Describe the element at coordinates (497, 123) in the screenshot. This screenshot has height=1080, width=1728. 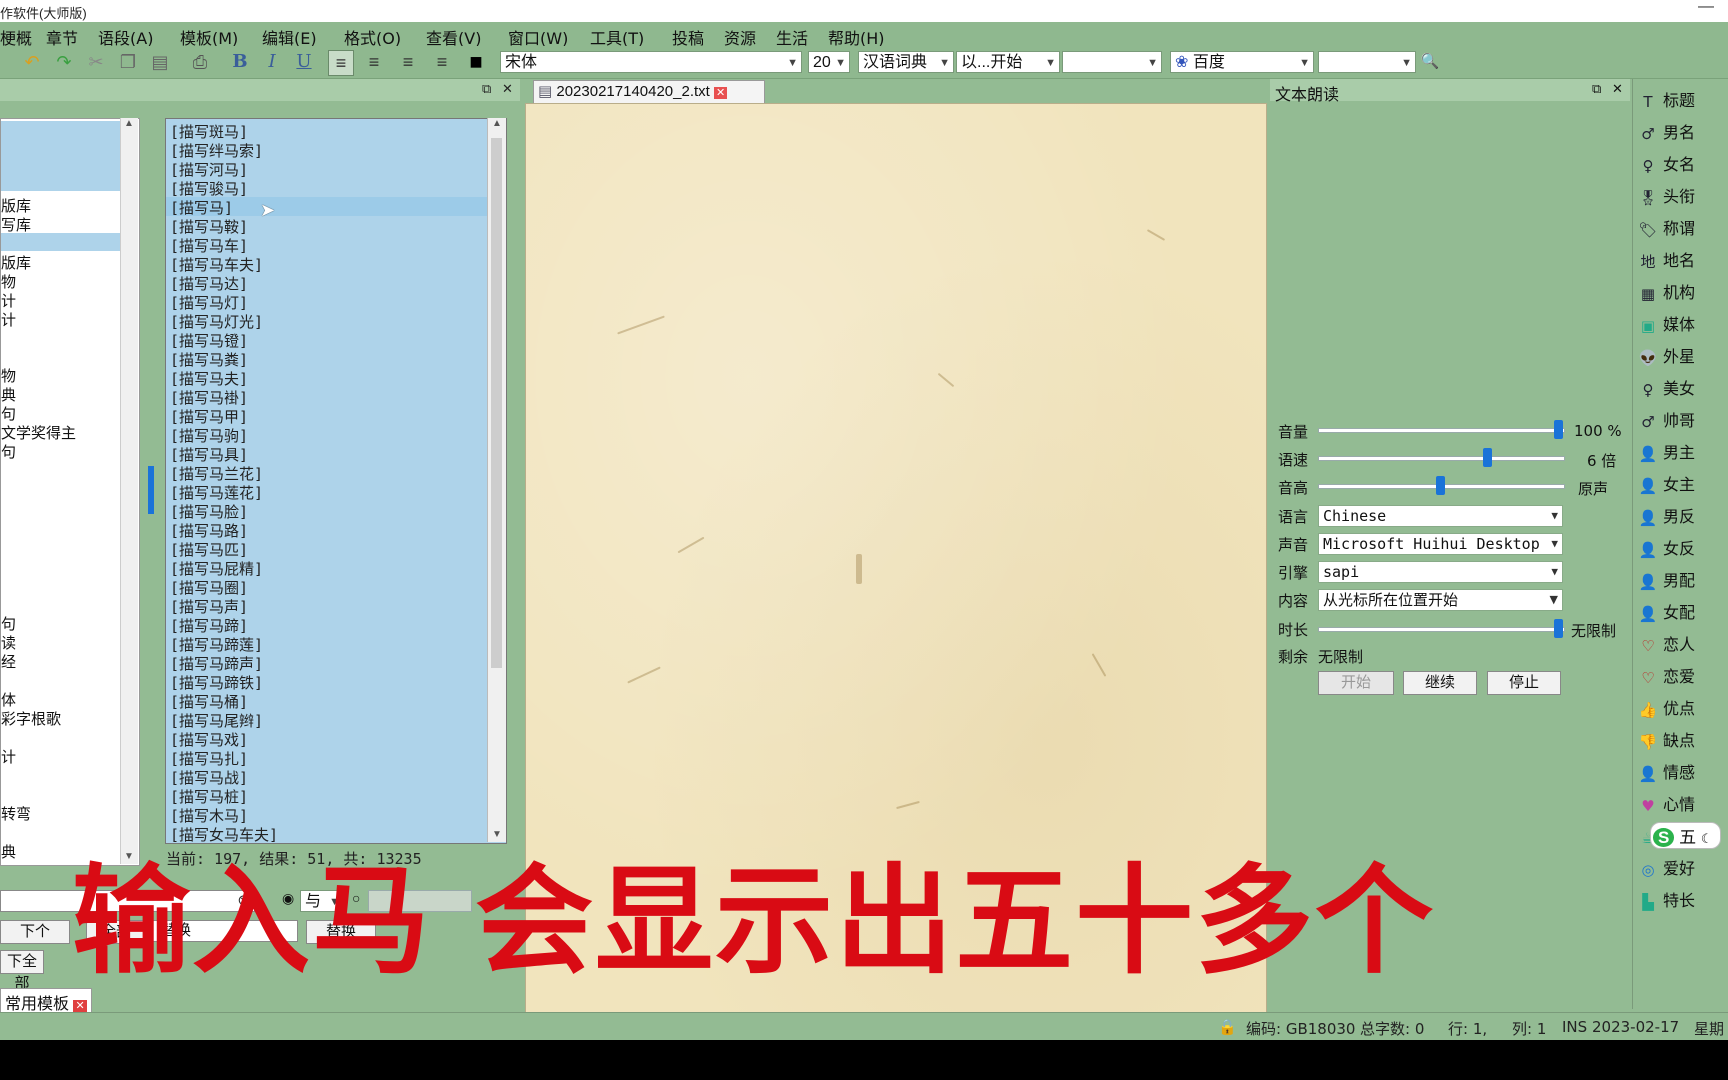
I see `scroll-up-icon: ▲` at that location.